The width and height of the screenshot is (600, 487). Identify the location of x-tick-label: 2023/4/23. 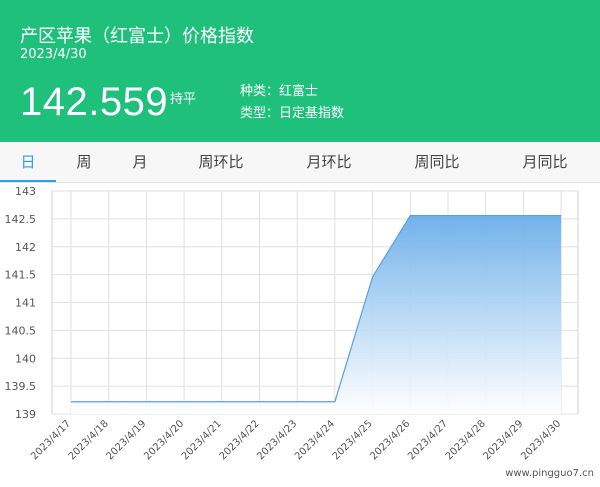
(277, 440).